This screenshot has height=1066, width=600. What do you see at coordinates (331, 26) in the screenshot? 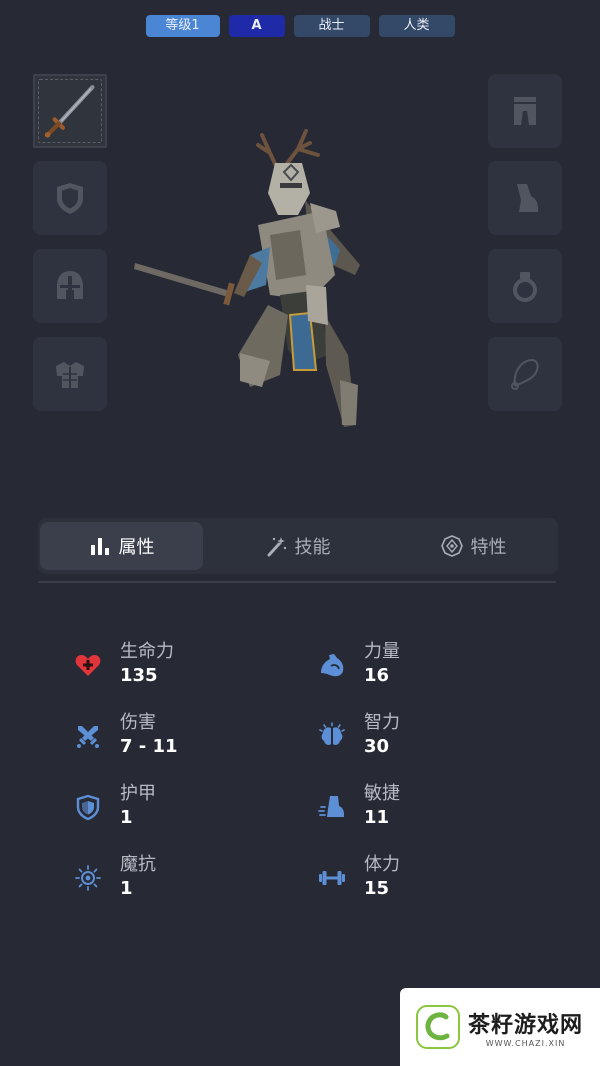
I see `class-tag: 战士` at bounding box center [331, 26].